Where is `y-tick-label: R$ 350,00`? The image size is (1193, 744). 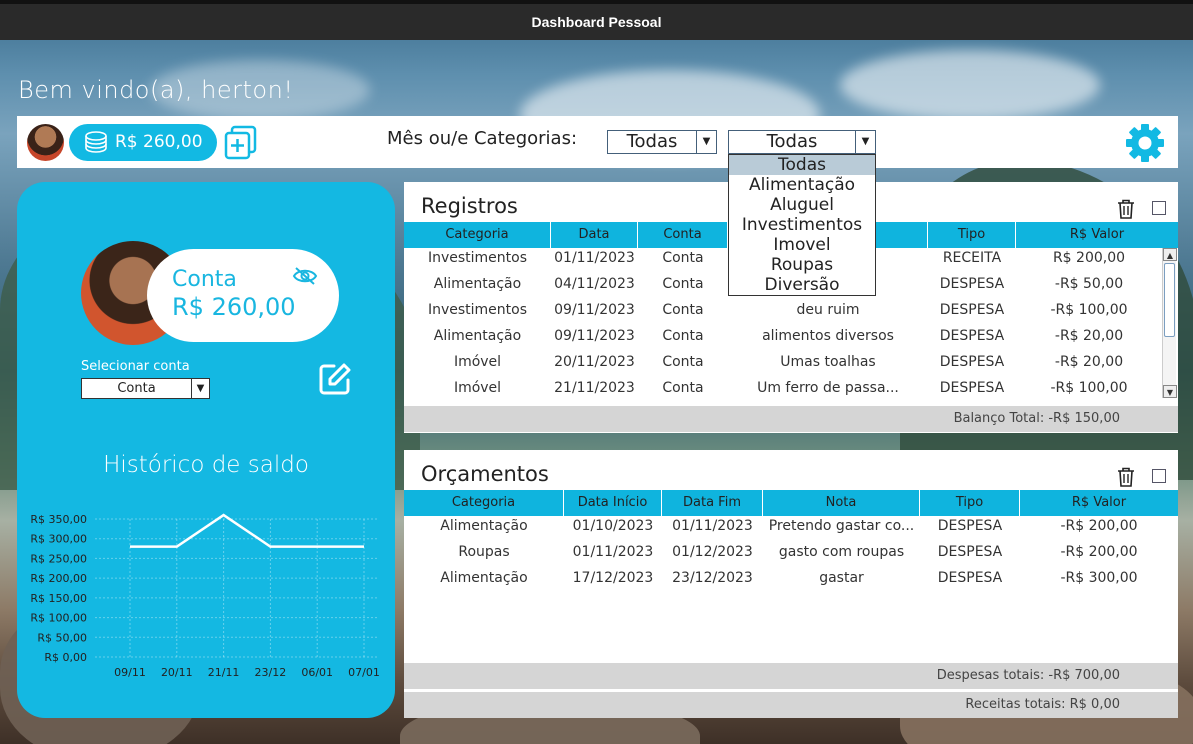 y-tick-label: R$ 350,00 is located at coordinates (58, 519).